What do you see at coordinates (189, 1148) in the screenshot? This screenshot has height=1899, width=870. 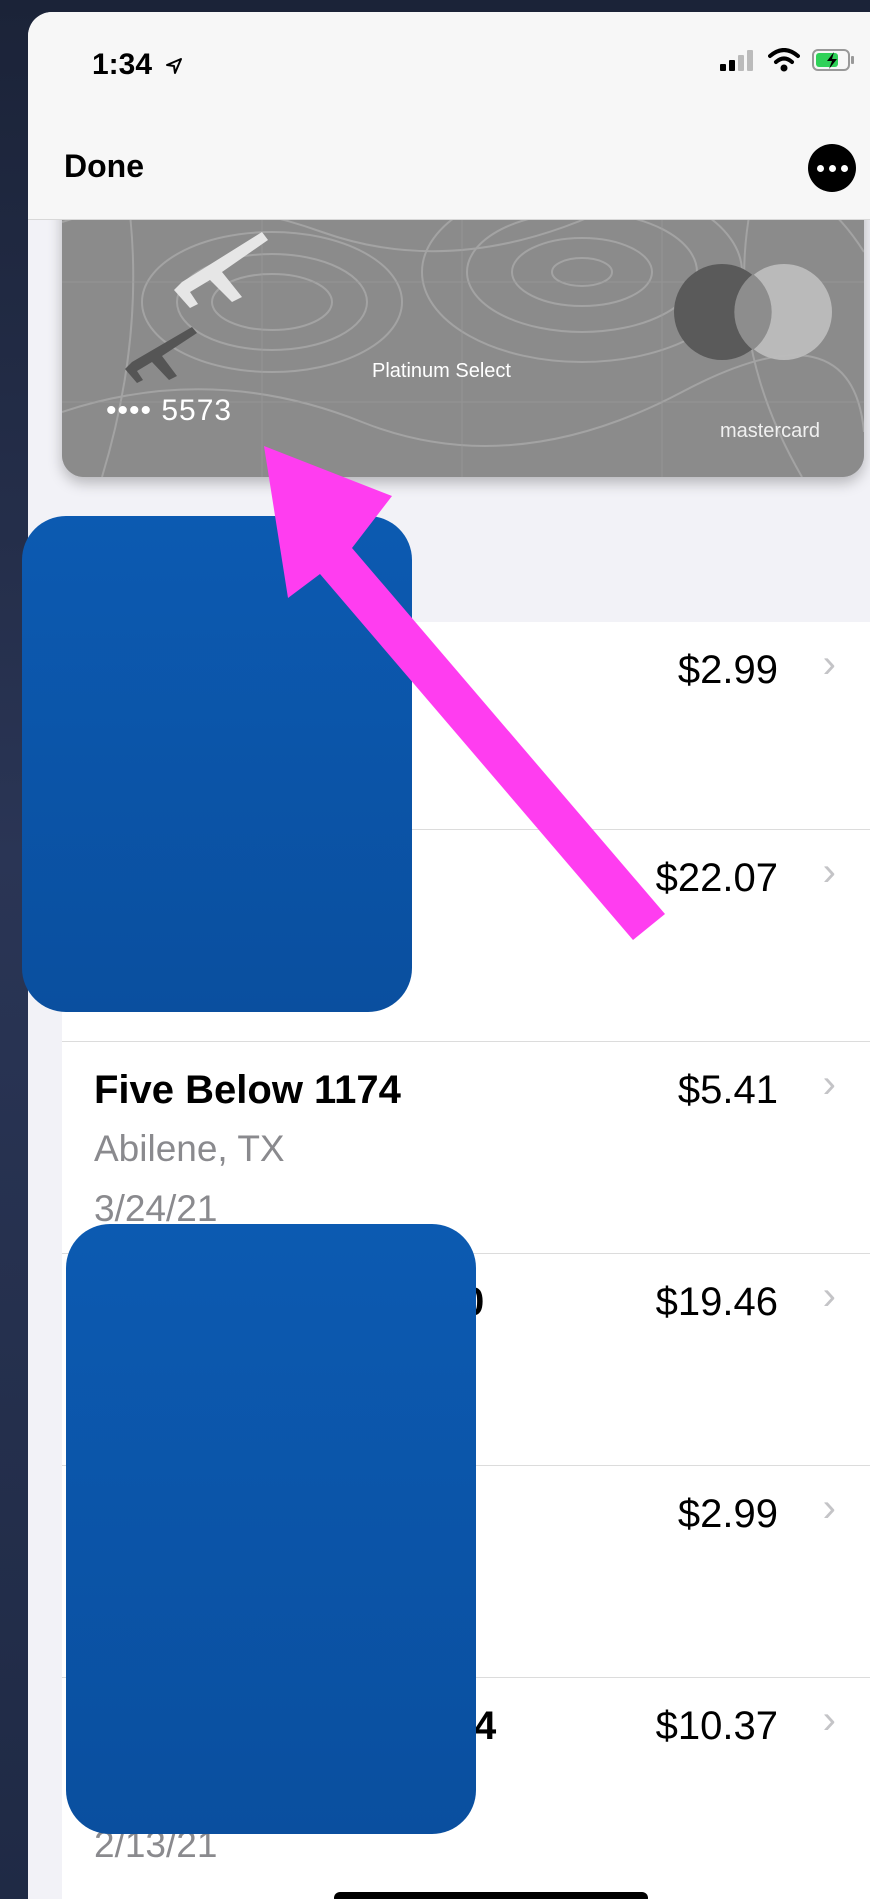 I see `merchant-location: Abilene, TX` at bounding box center [189, 1148].